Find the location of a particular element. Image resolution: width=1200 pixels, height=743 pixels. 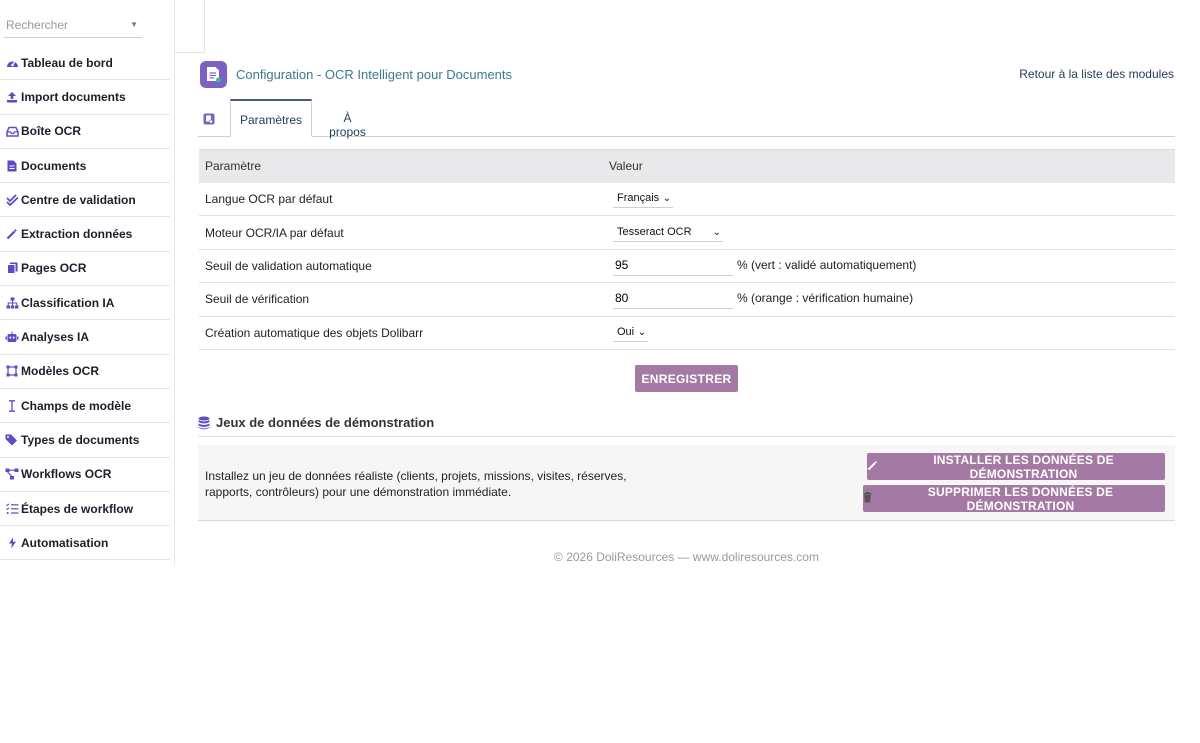

table-header-row: Paramètre Valeur is located at coordinates (687, 166).